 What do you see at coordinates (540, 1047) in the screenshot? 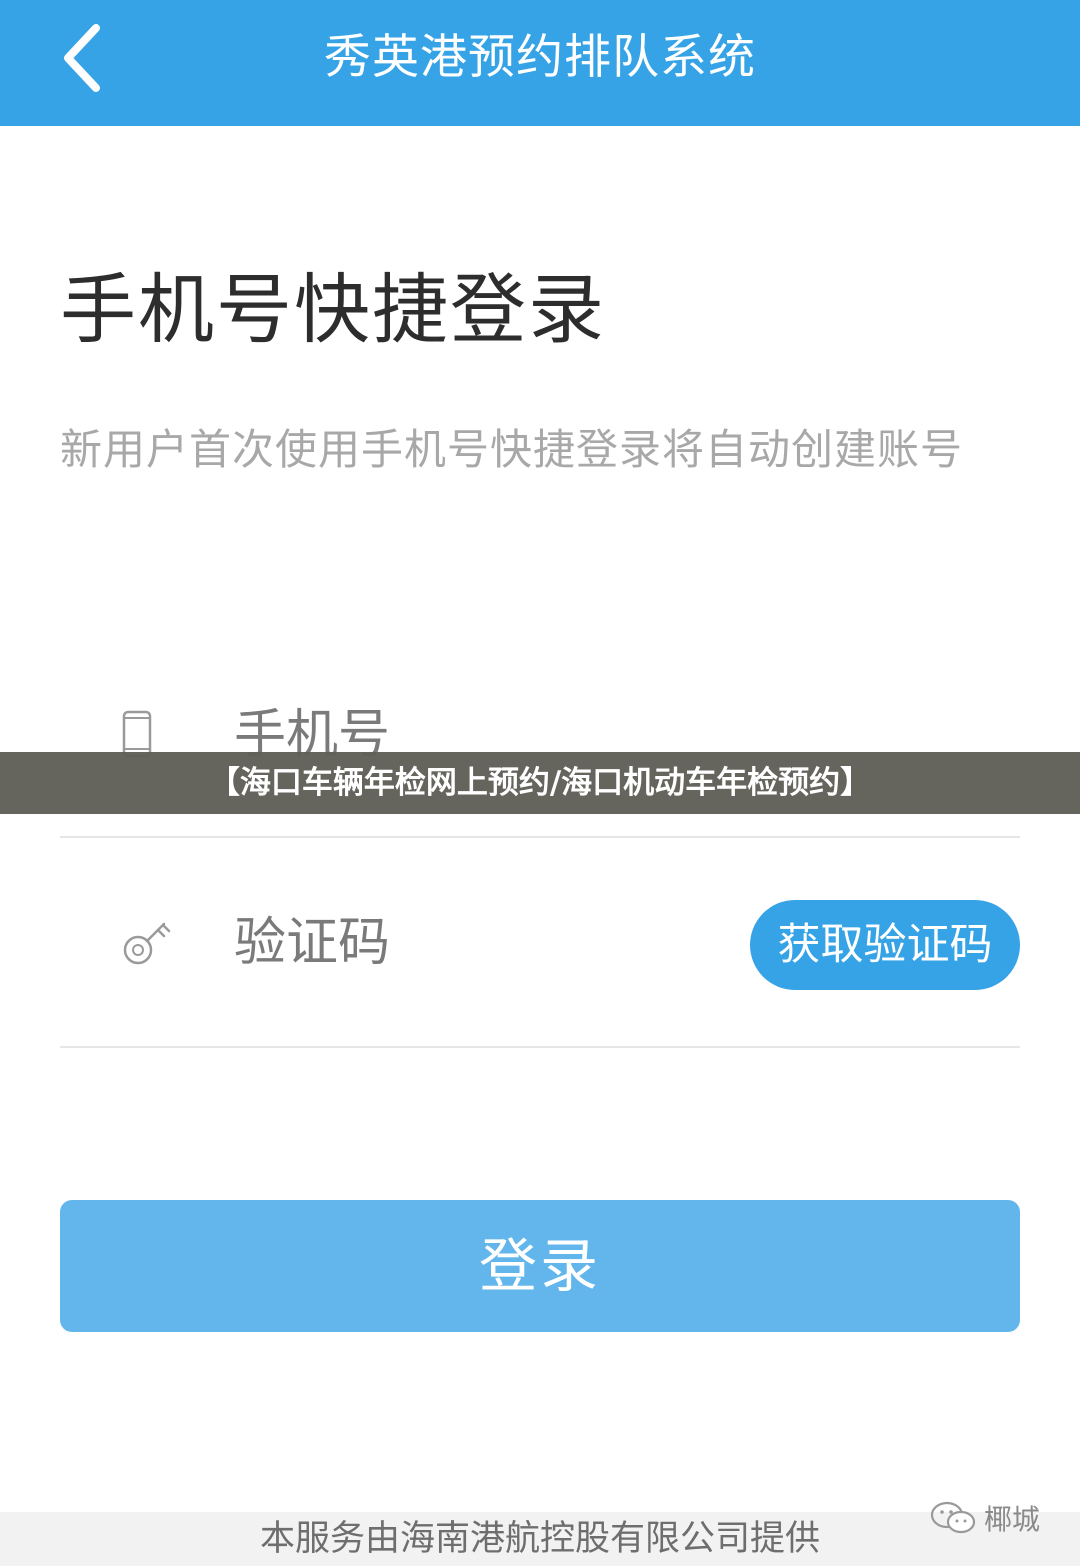
I see `code-divider` at bounding box center [540, 1047].